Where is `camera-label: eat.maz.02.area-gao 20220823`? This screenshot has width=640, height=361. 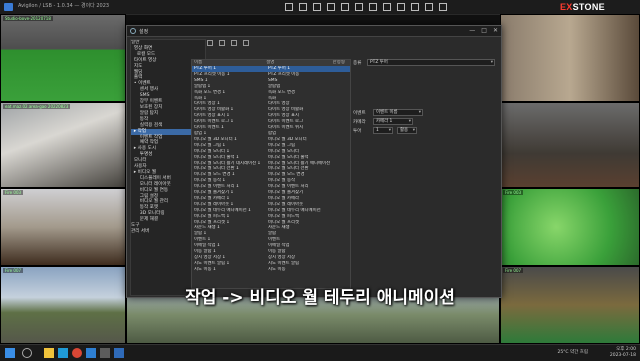 camera-label: eat.maz.02.area-gao 20220823 is located at coordinates (37, 106).